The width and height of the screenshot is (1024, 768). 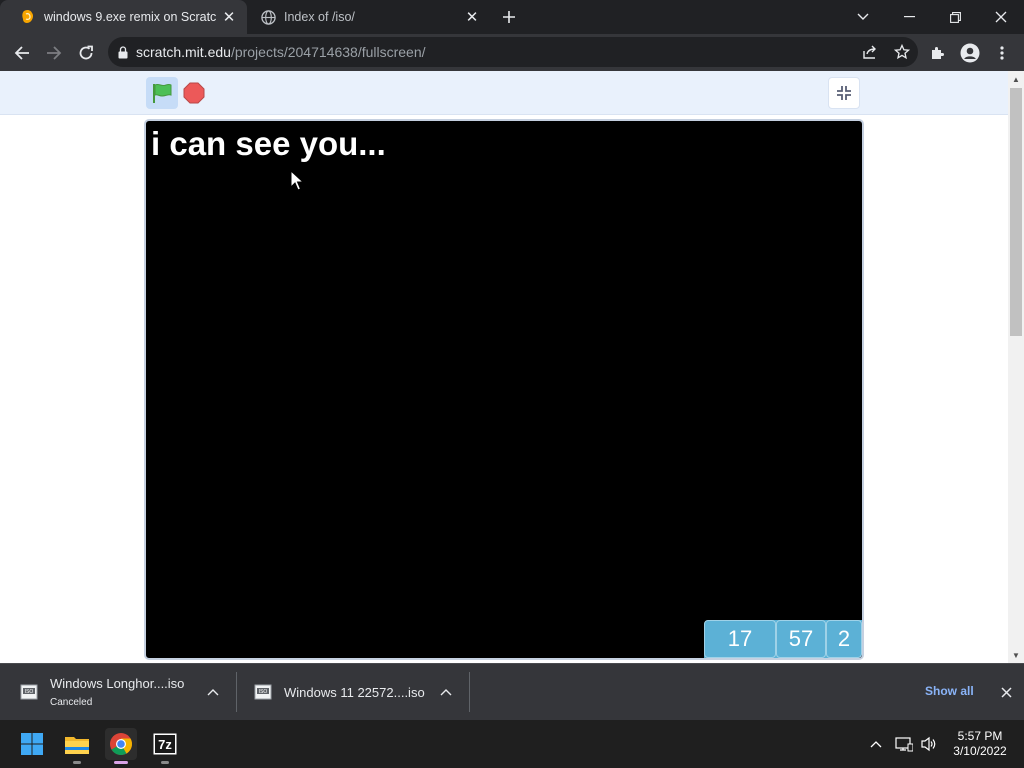 I want to click on url-path: /projects/204714638/fullscreen/, so click(x=328, y=52).